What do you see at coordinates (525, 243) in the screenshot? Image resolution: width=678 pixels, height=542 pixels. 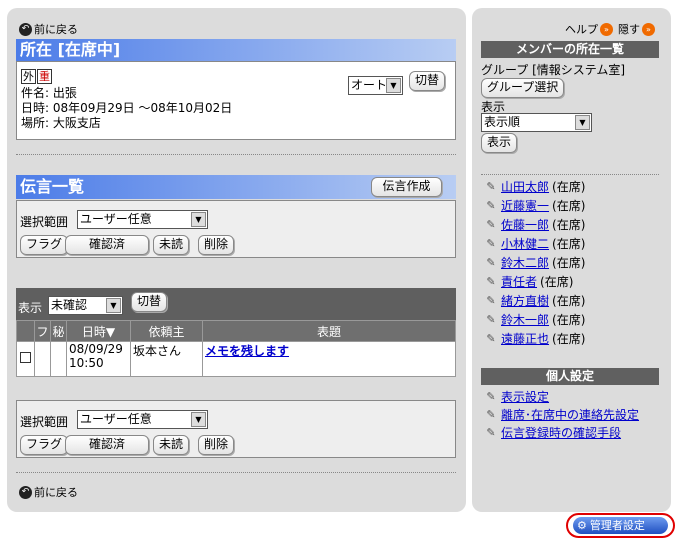 I see `member-link: 小林健二` at bounding box center [525, 243].